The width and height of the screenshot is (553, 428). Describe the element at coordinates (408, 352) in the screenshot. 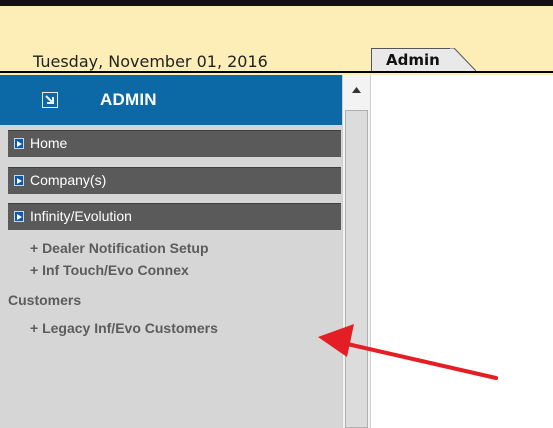

I see `red-arrow-annotation` at that location.